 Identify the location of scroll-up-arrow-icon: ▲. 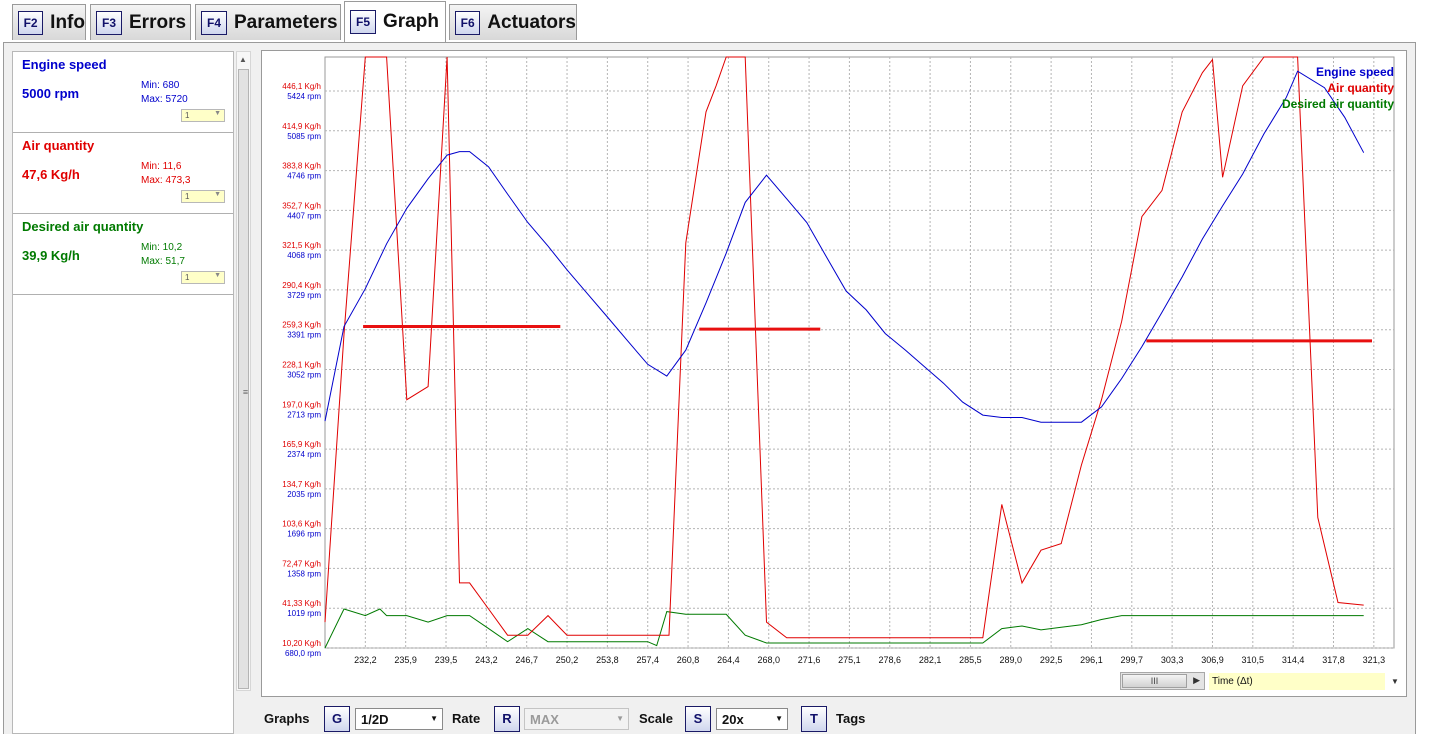
(243, 59).